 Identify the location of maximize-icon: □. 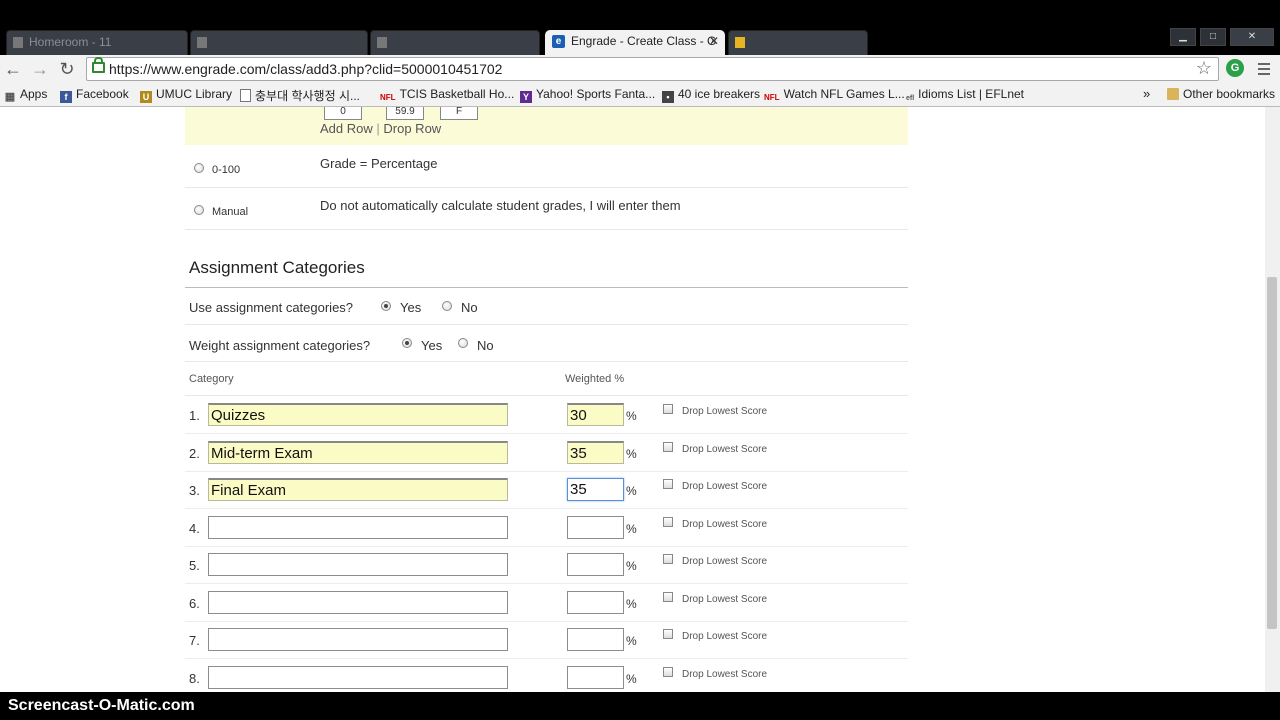
(1213, 37).